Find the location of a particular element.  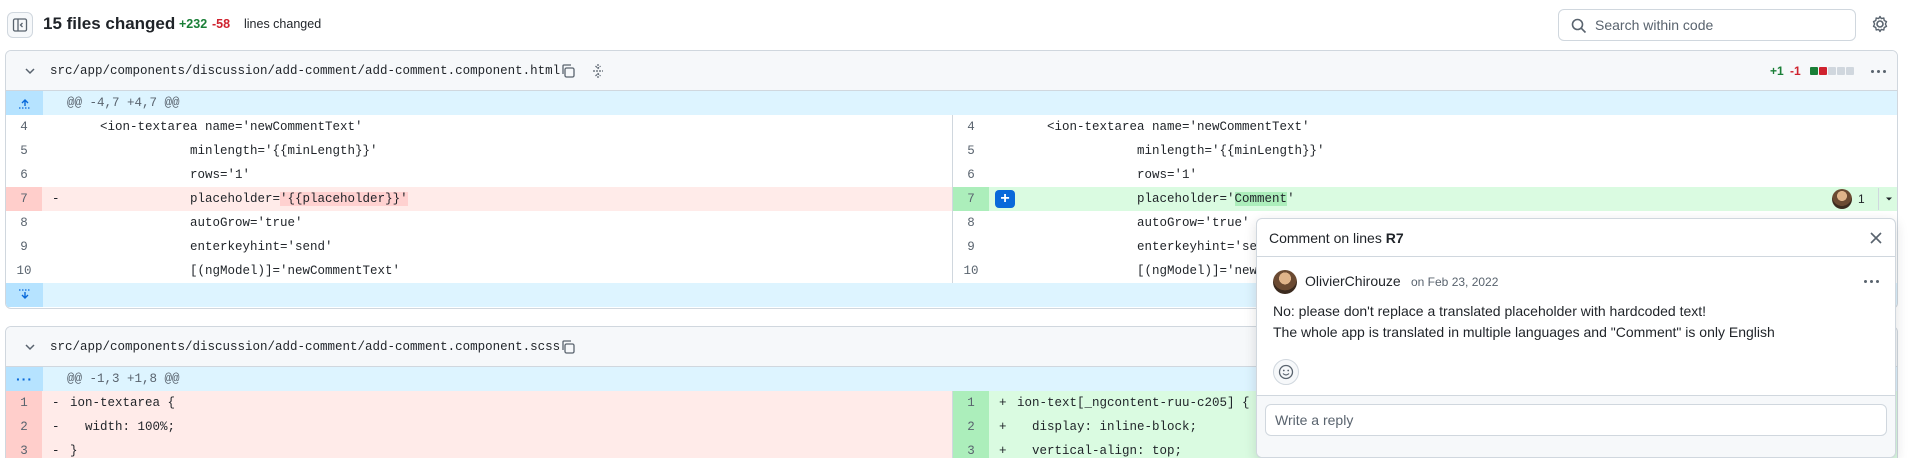

code-highlight: Comment is located at coordinates (1261, 199).